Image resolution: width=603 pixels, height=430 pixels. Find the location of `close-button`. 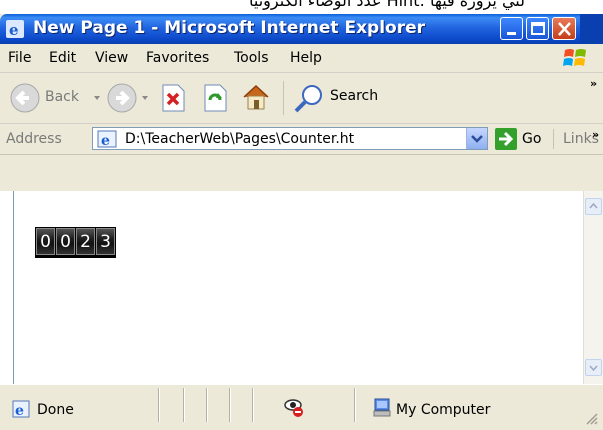

close-button is located at coordinates (564, 28).